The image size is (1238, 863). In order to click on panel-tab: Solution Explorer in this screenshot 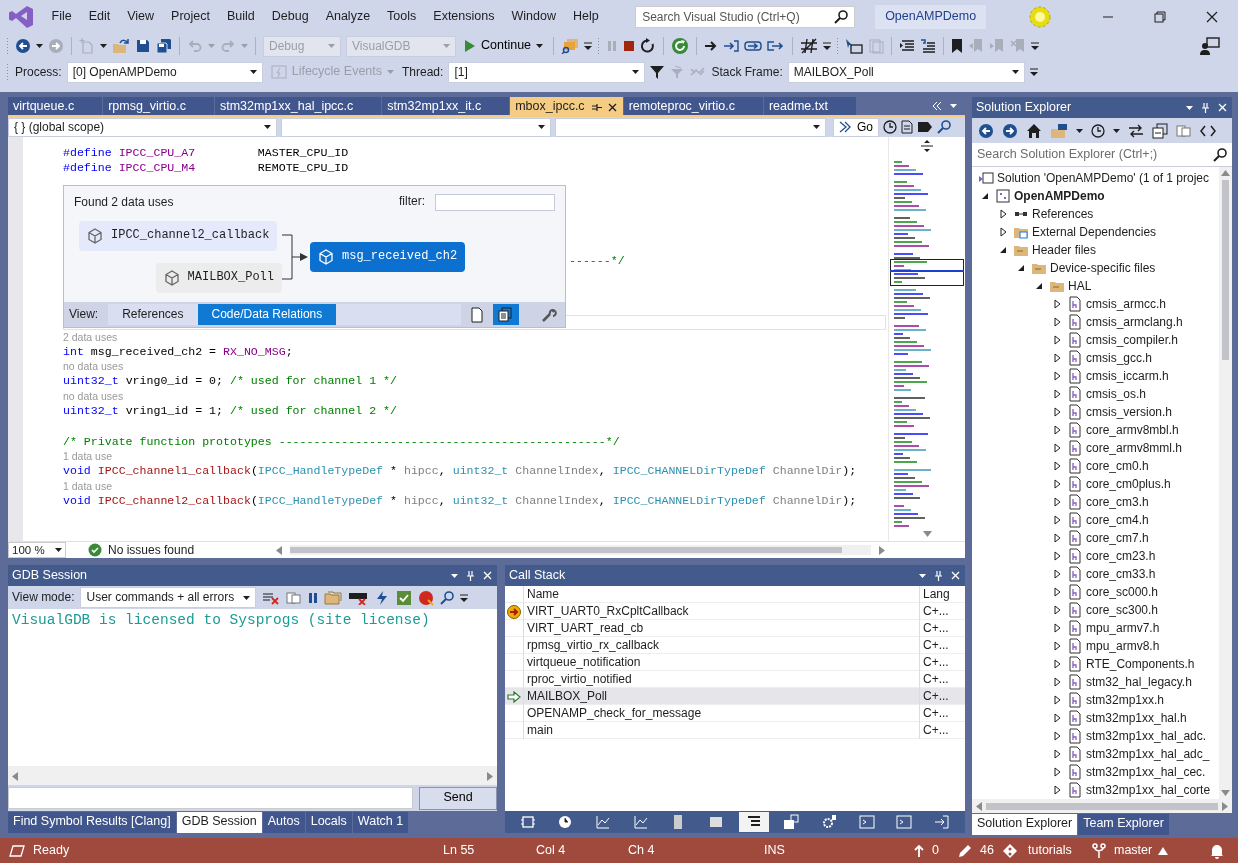, I will do `click(1025, 824)`.